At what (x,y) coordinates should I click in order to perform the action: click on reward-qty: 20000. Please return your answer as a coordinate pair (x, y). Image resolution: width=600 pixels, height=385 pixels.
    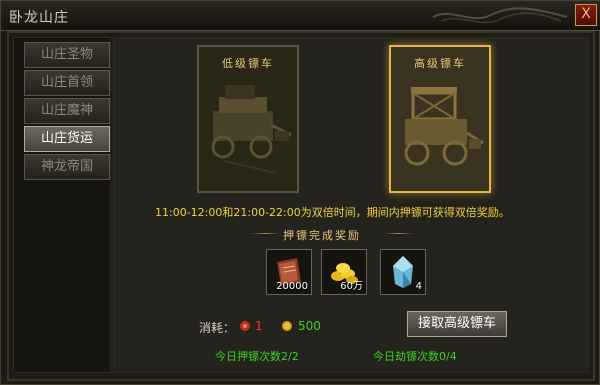
    Looking at the image, I should click on (292, 286).